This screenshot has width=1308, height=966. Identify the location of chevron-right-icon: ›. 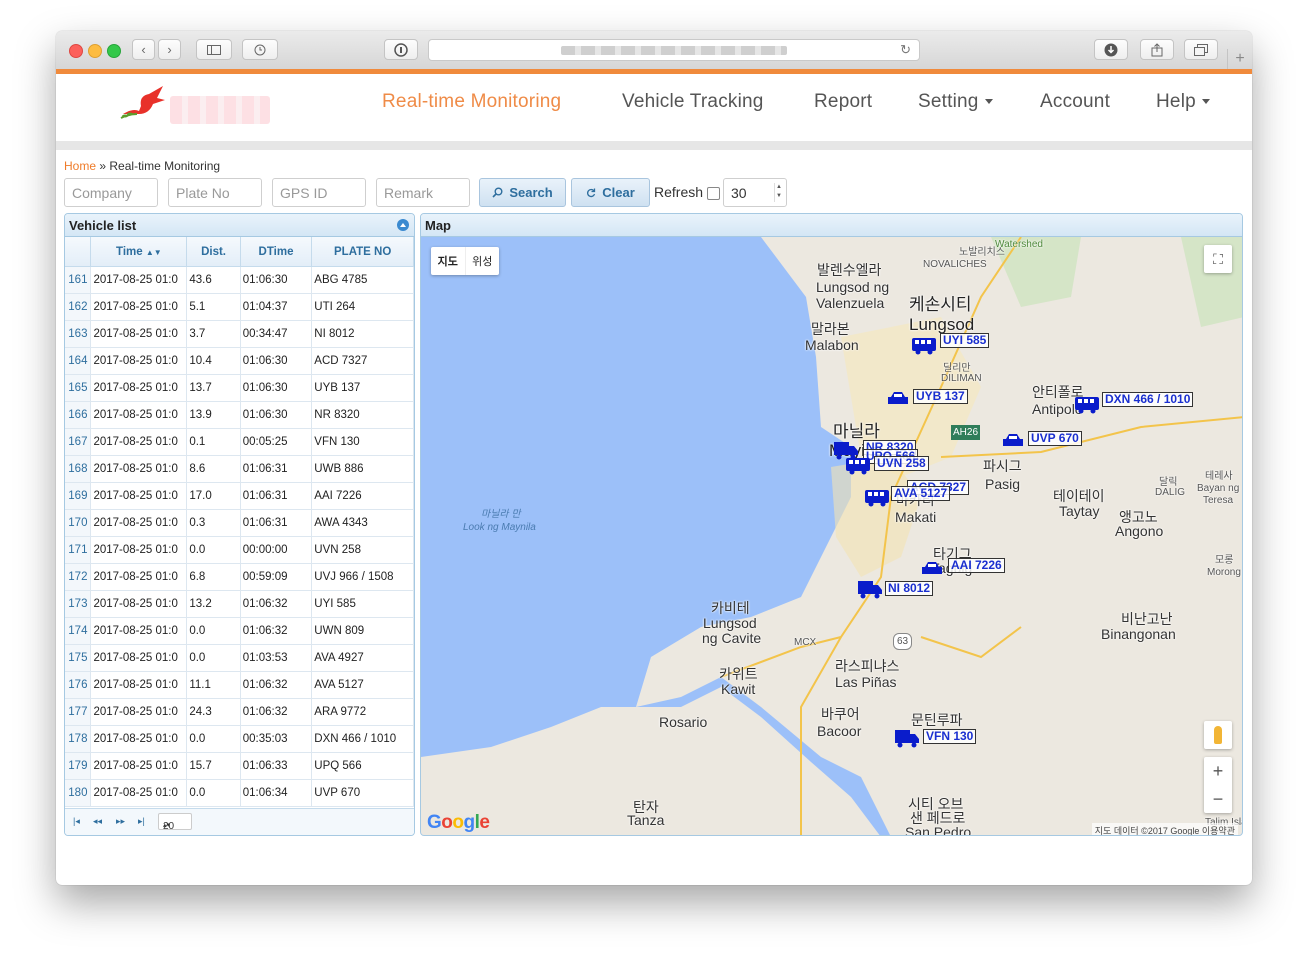
(169, 49).